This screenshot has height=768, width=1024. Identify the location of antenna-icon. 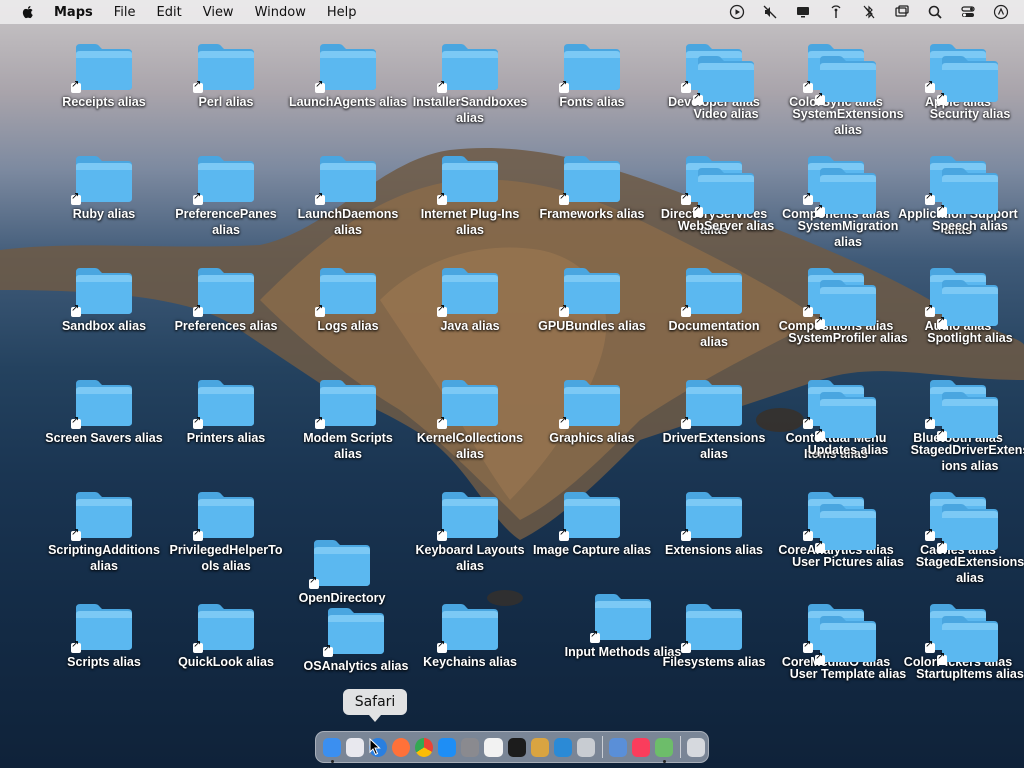
(836, 12).